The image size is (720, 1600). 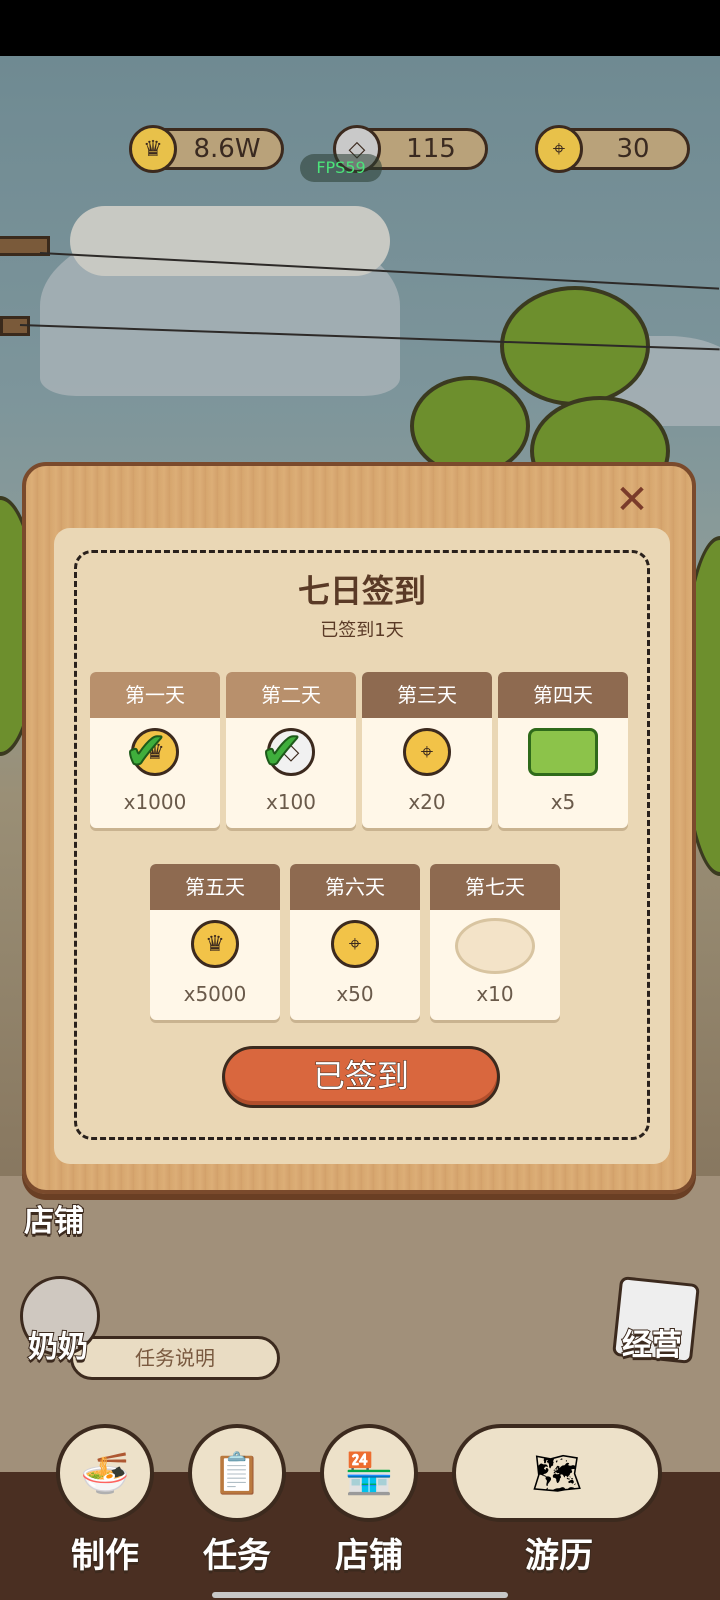 I want to click on day-card: 第六天 ⌖ x50, so click(x=355, y=942).